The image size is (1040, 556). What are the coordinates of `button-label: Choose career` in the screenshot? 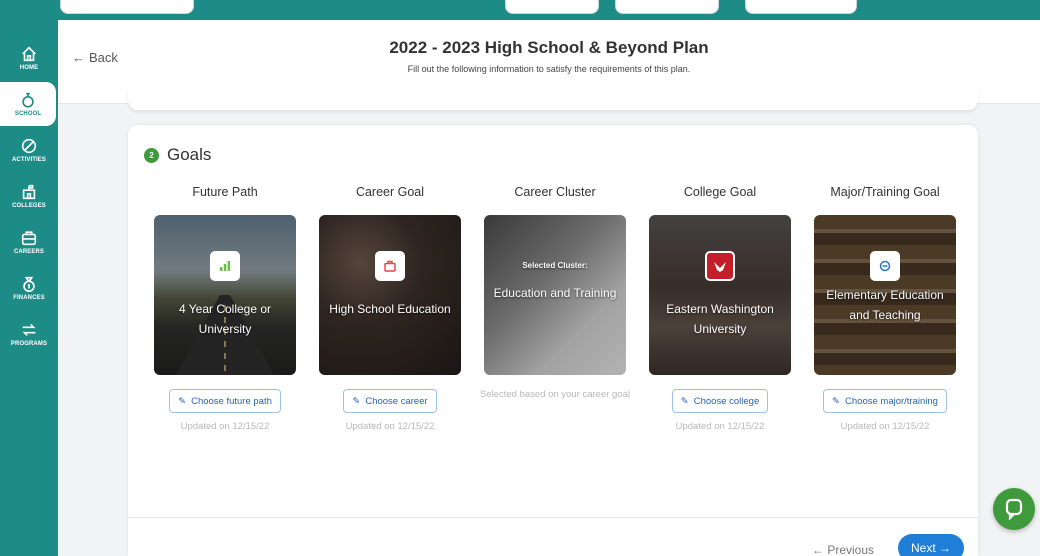 It's located at (396, 401).